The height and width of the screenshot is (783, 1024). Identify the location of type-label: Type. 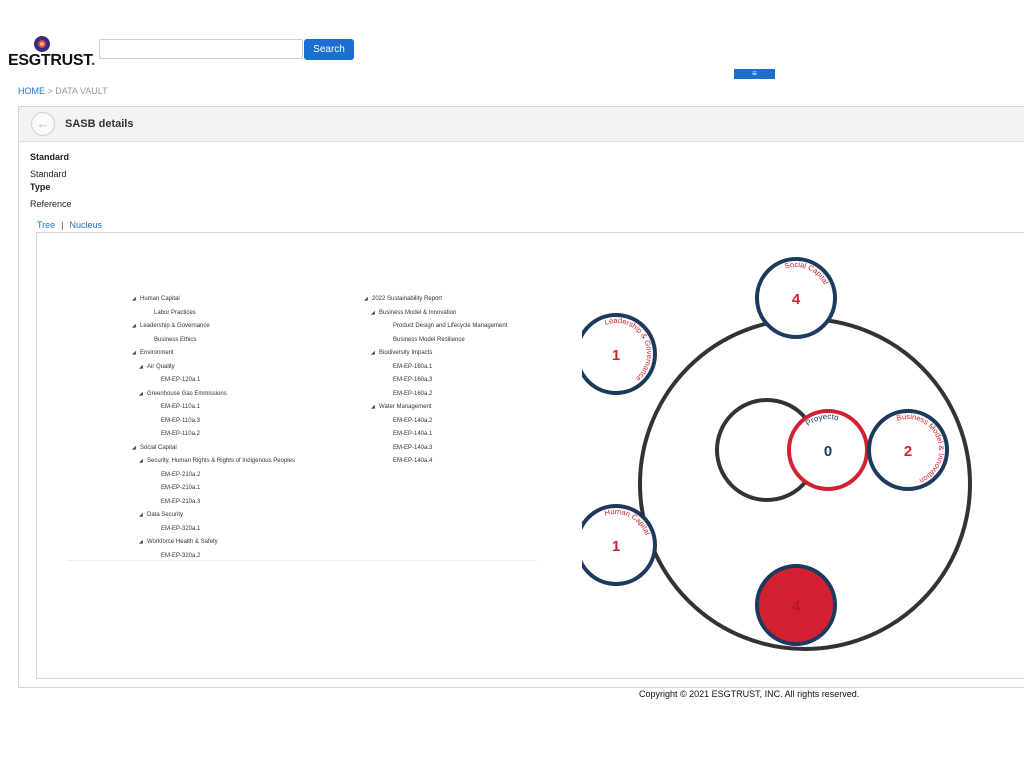
(40, 187).